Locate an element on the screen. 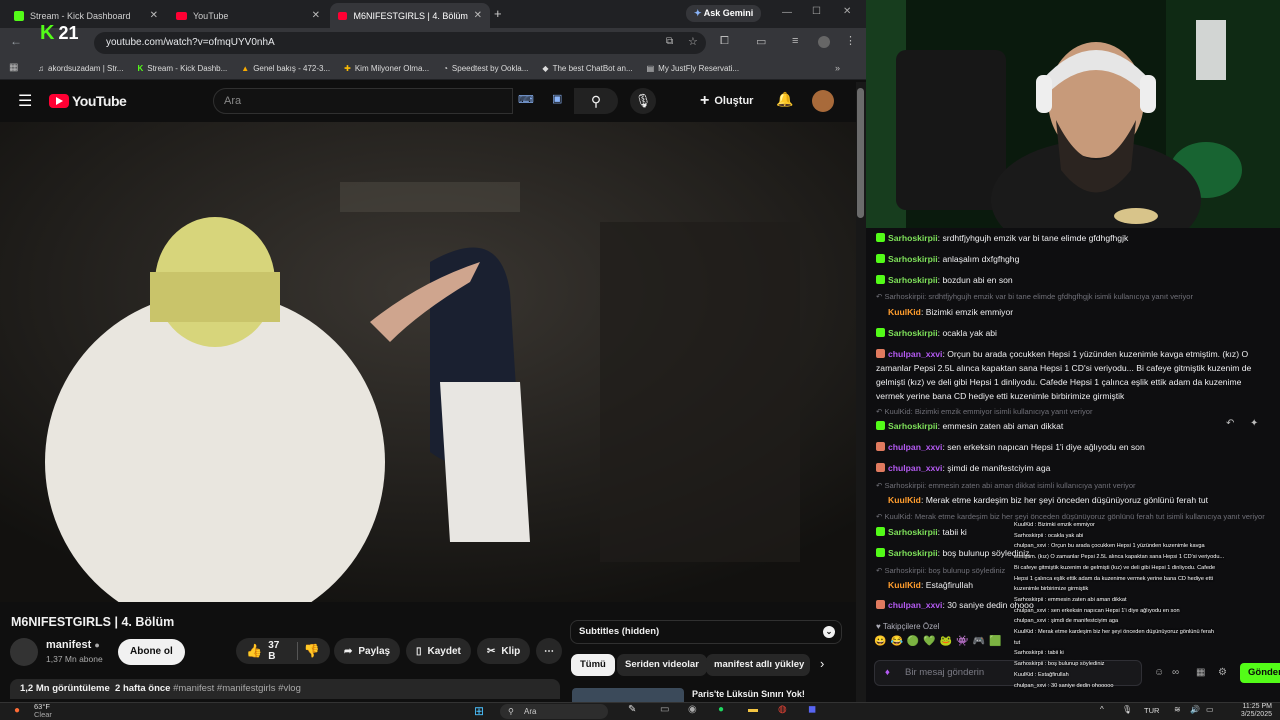 This screenshot has width=1280, height=720. chat-message: Sarhoskirpii: boş bulunup söylediniz is located at coordinates (952, 553).